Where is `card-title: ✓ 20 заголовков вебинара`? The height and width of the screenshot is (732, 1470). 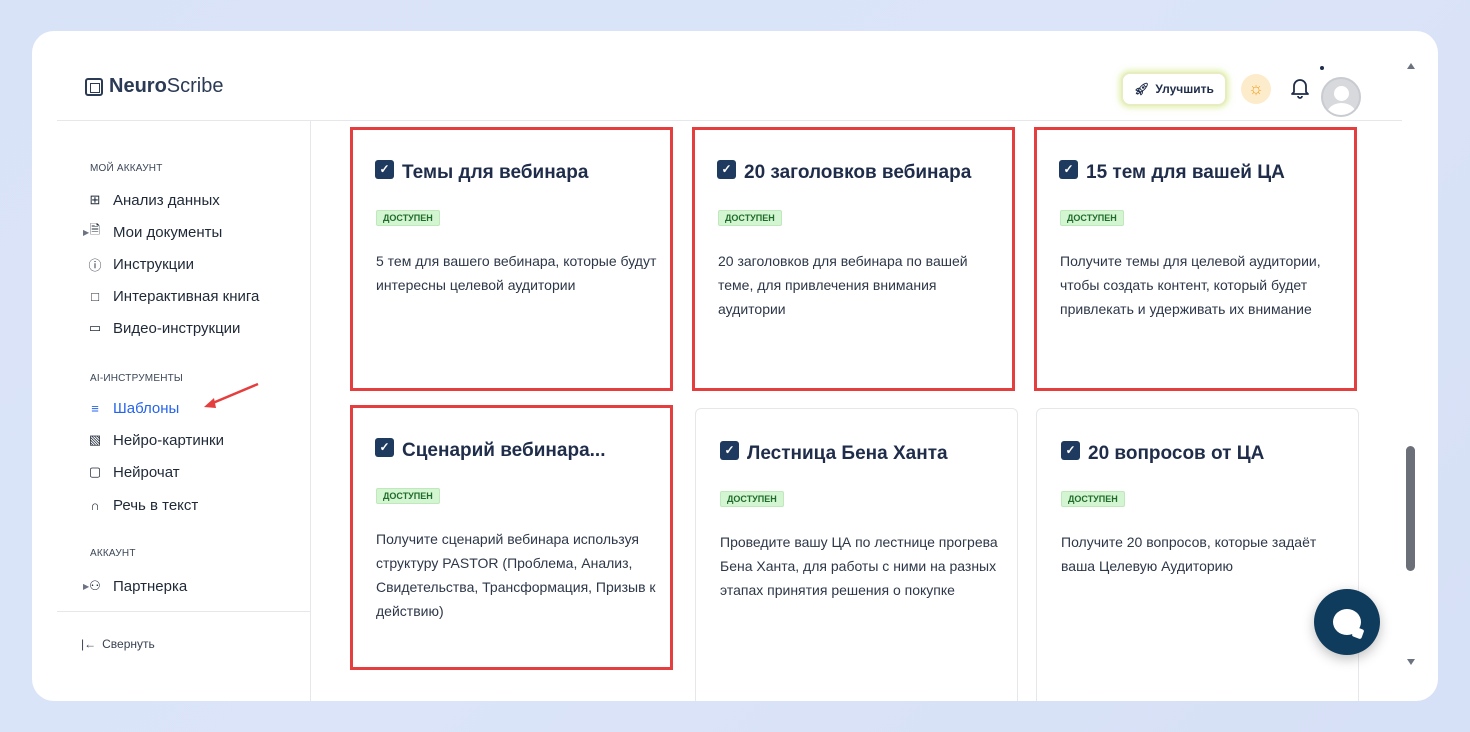 card-title: ✓ 20 заголовков вебинара is located at coordinates (844, 171).